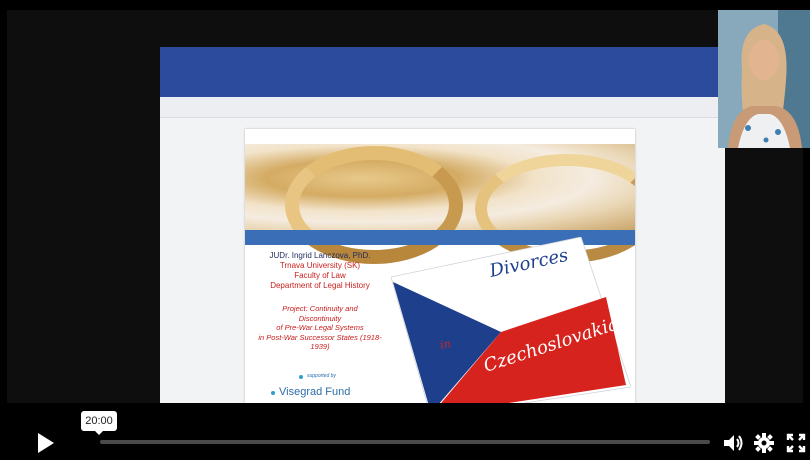 This screenshot has width=810, height=460. I want to click on project-line: 1939), so click(320, 346).